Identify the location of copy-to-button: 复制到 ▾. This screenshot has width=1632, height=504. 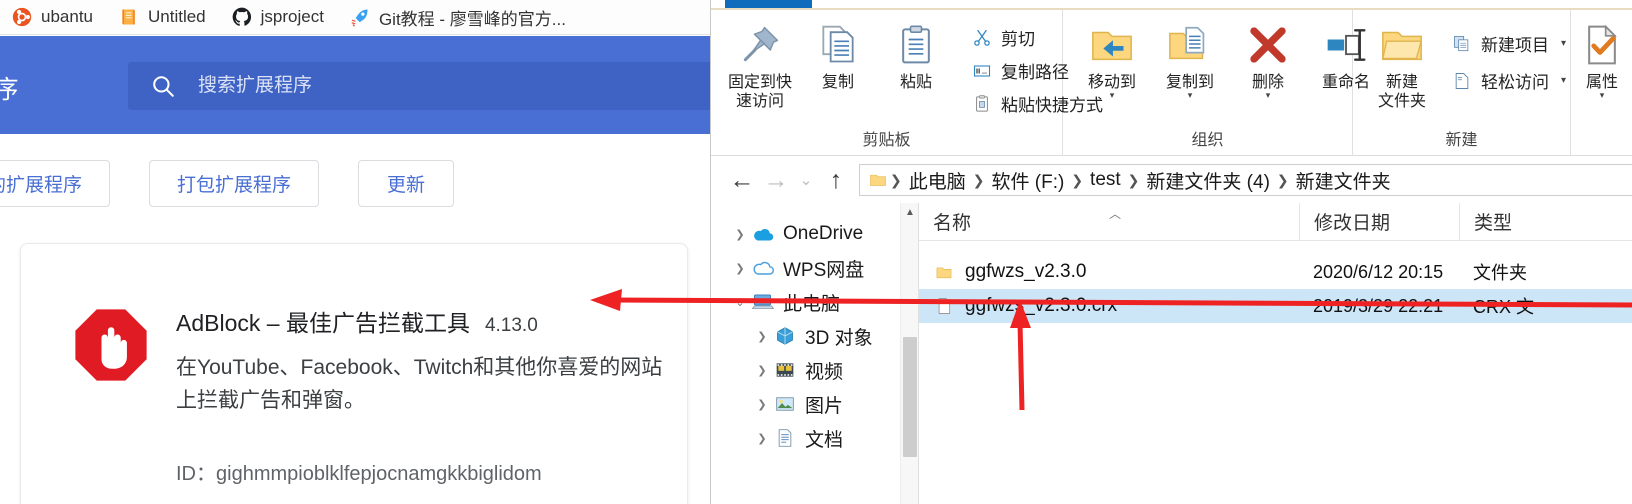
(1190, 58).